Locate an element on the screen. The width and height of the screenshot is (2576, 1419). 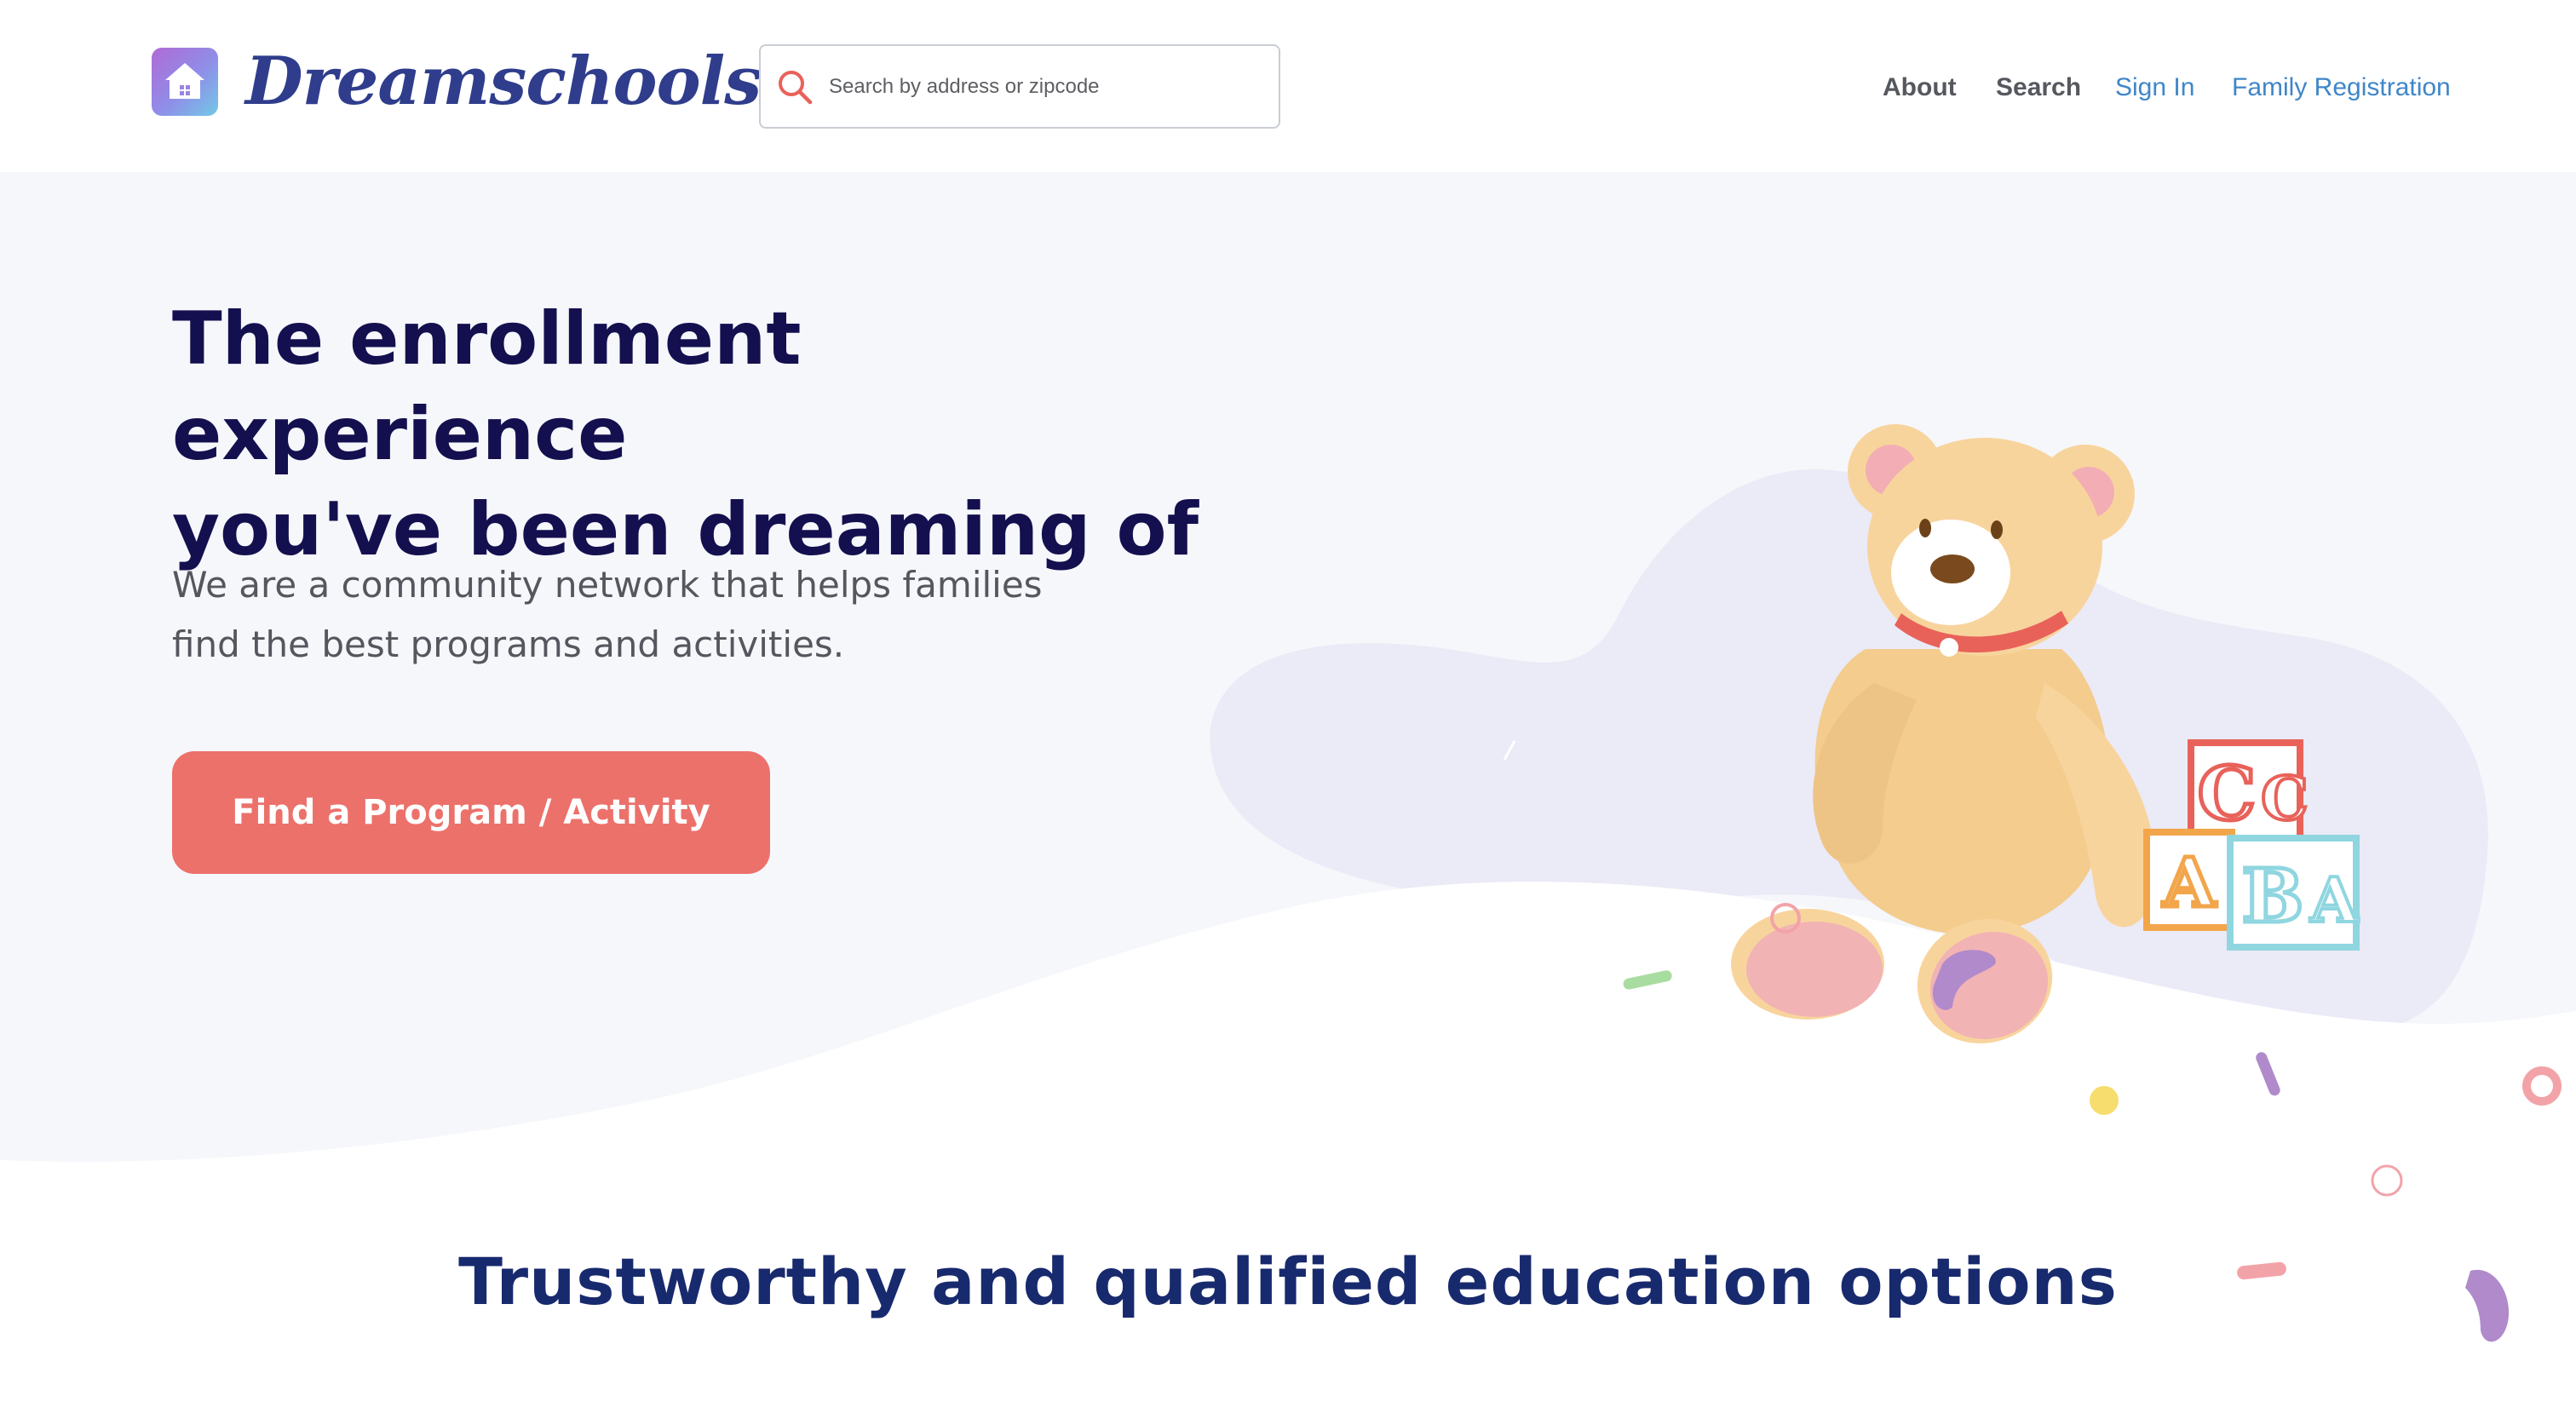
search-box is located at coordinates (1019, 87).